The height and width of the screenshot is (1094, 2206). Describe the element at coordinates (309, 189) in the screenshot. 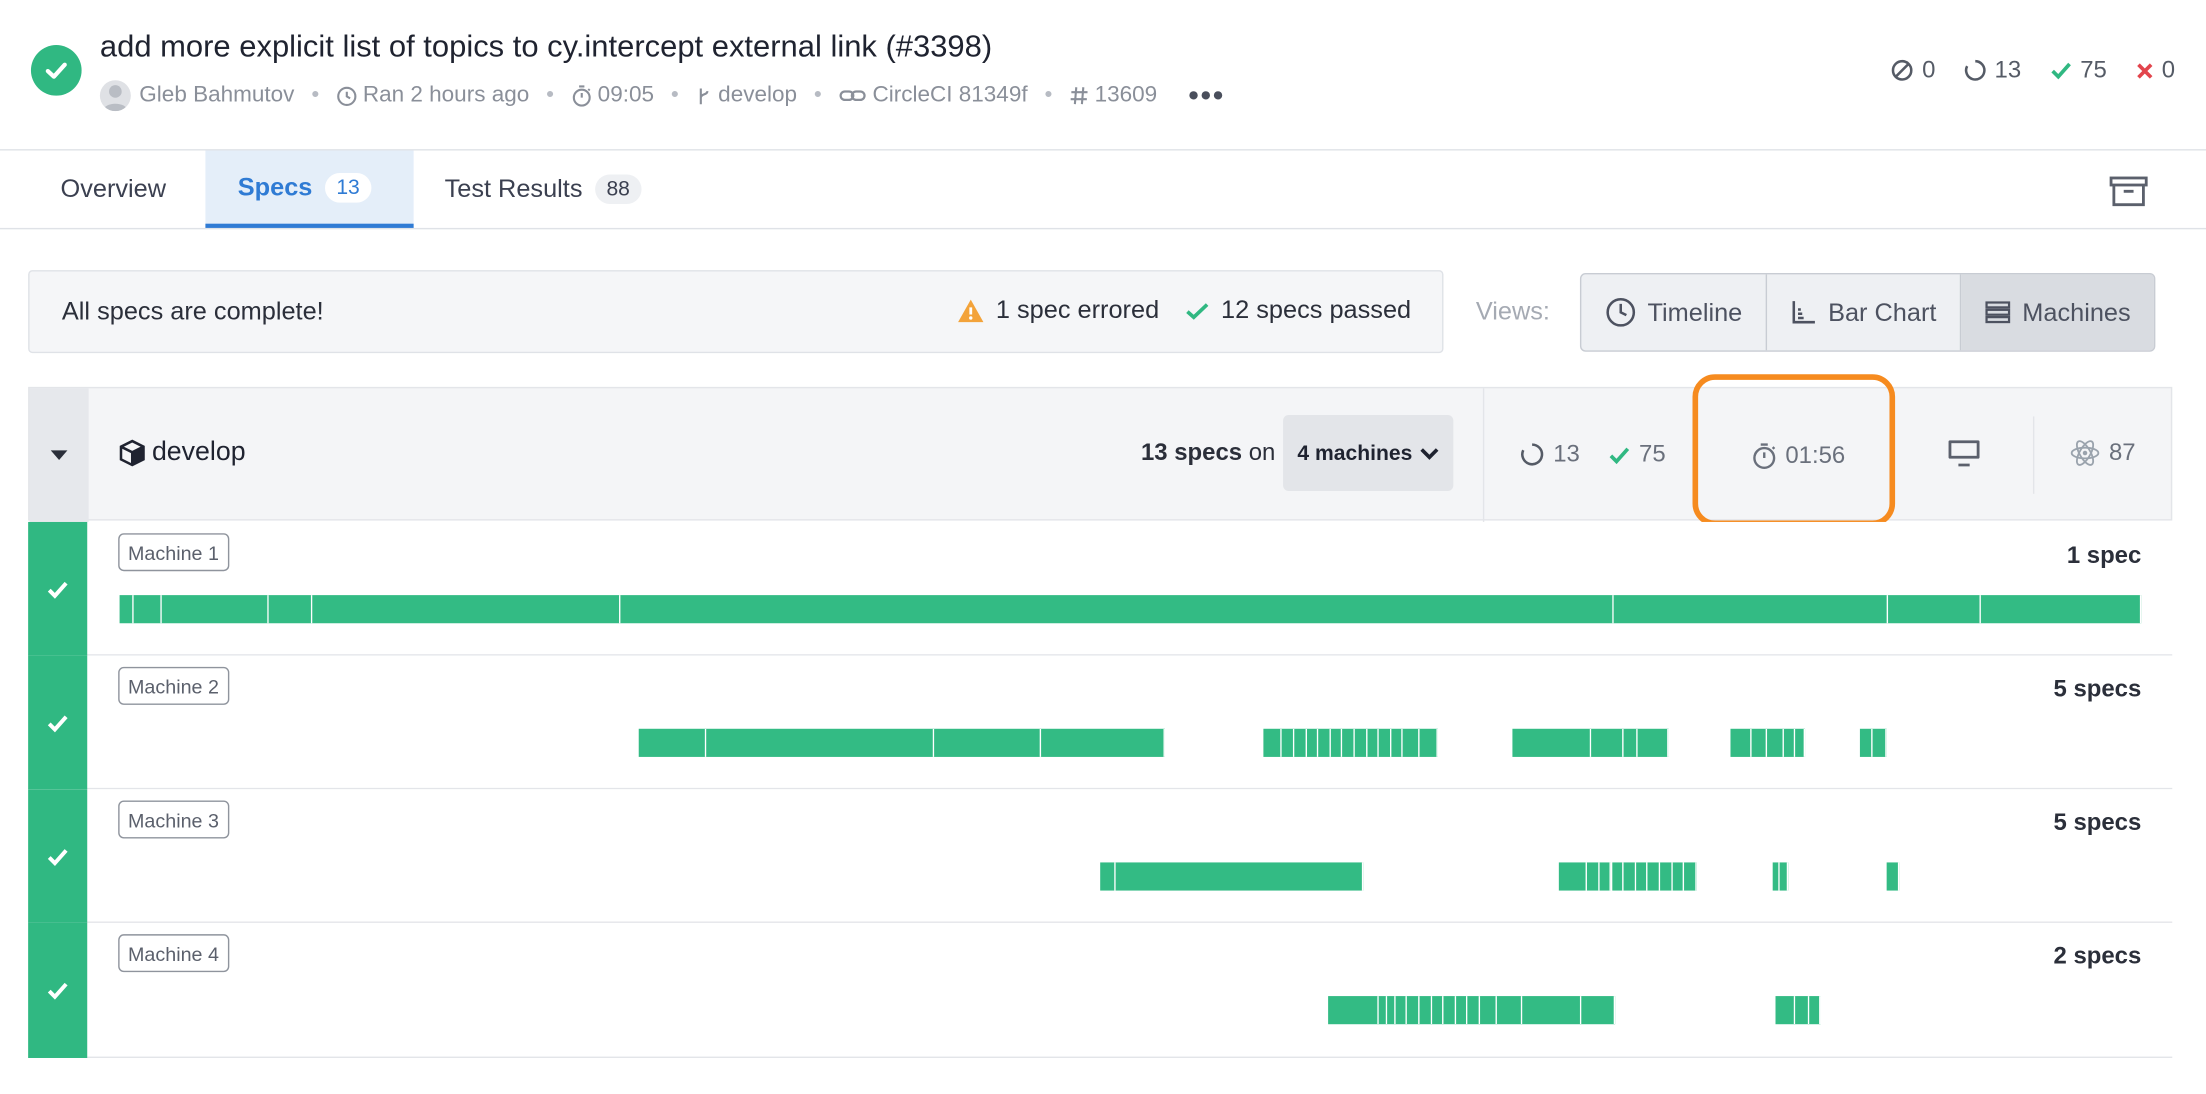

I see `tab-specs: Specs 13` at that location.